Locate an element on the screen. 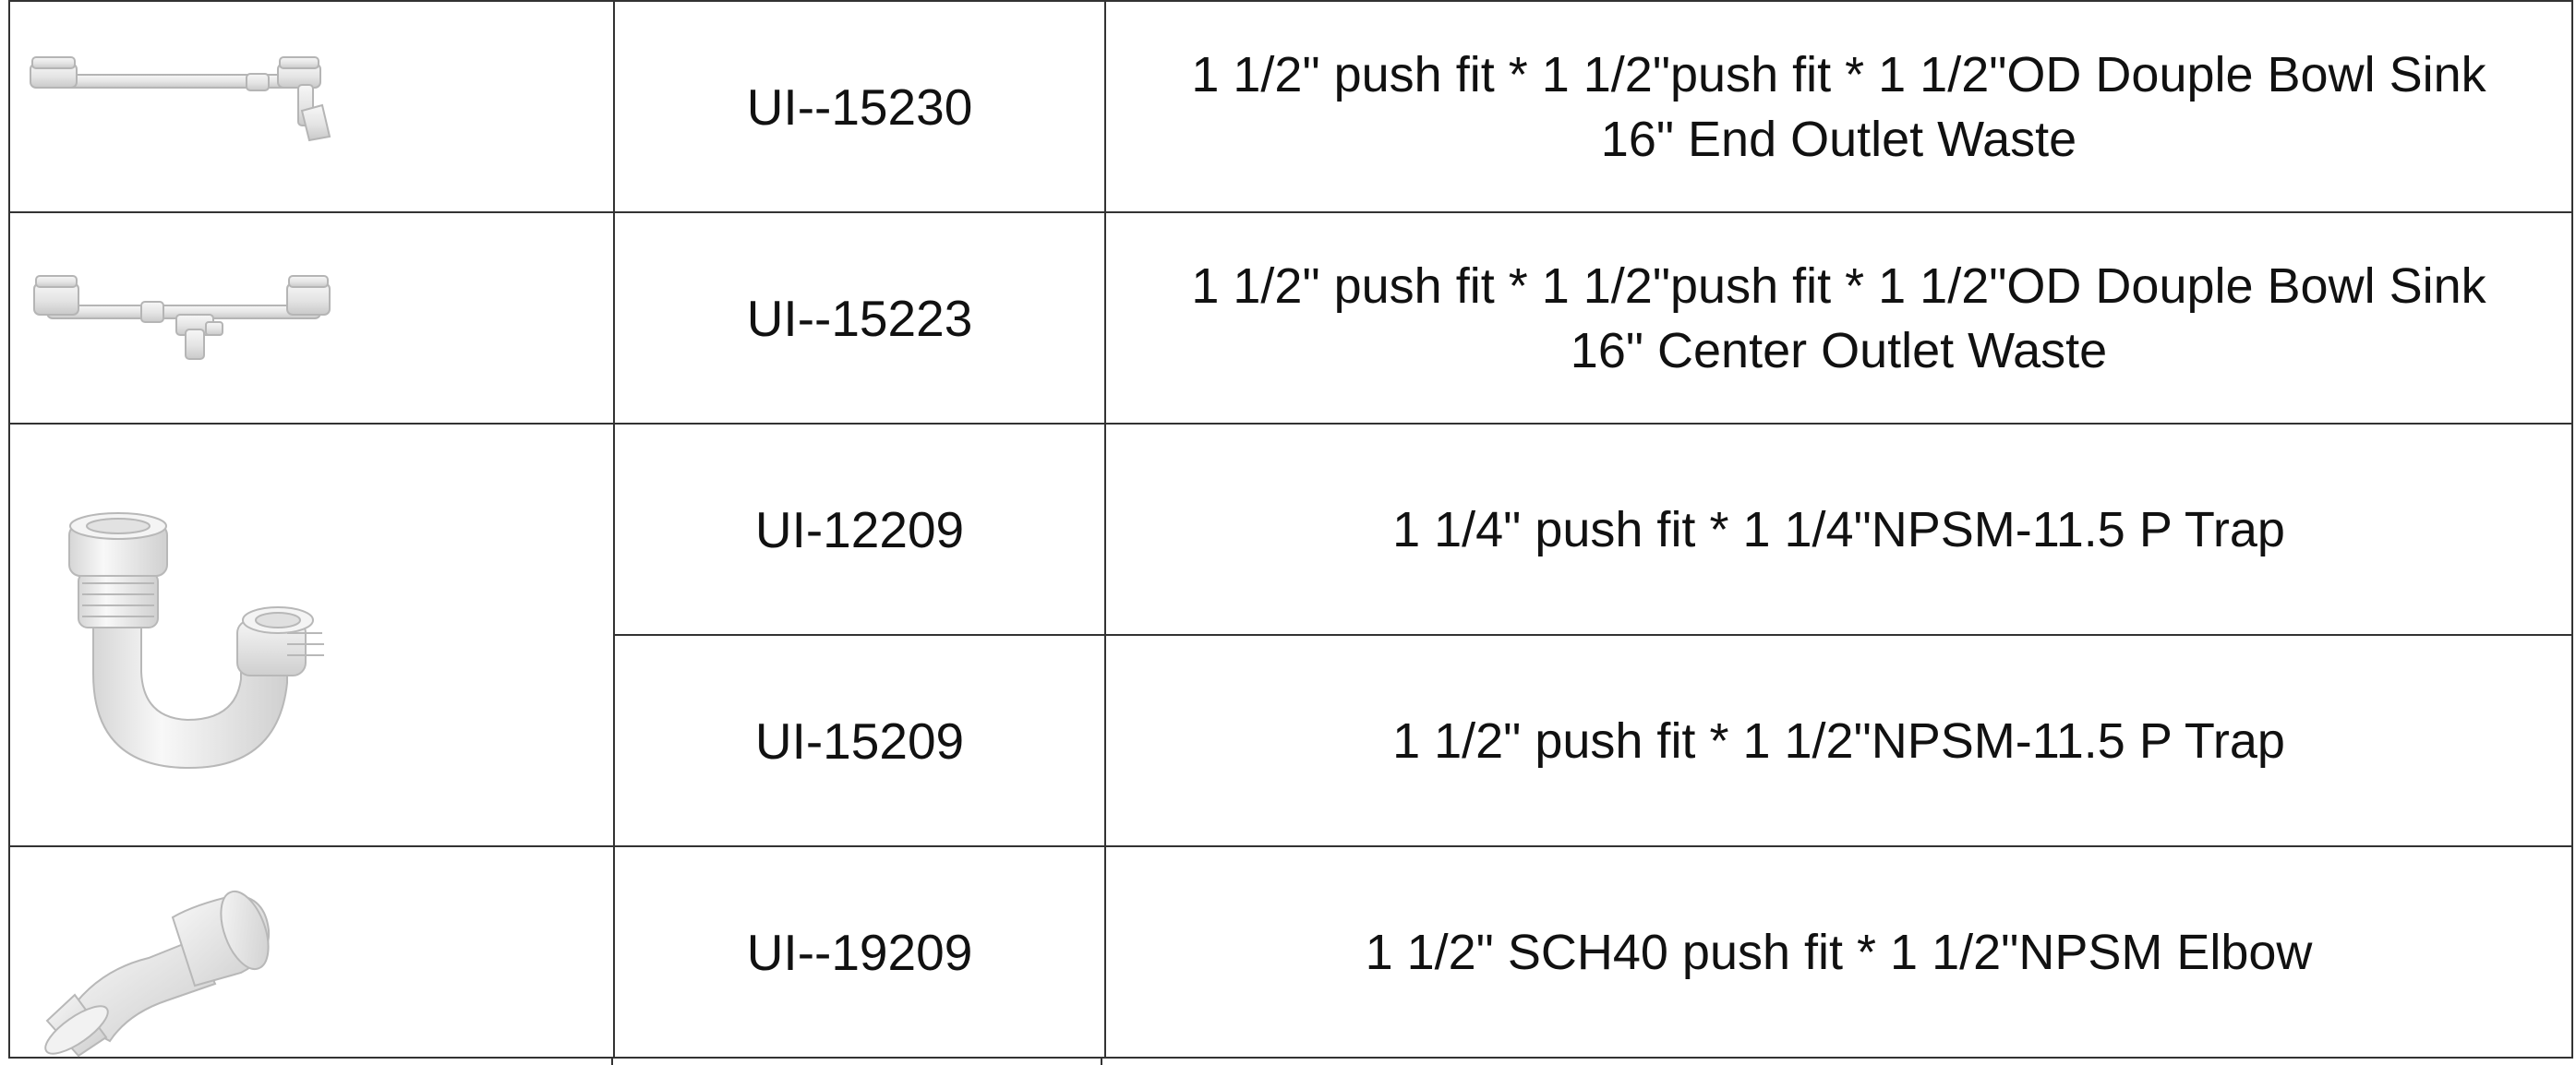 The height and width of the screenshot is (1065, 2576). product-code: UI--15223 is located at coordinates (859, 318).